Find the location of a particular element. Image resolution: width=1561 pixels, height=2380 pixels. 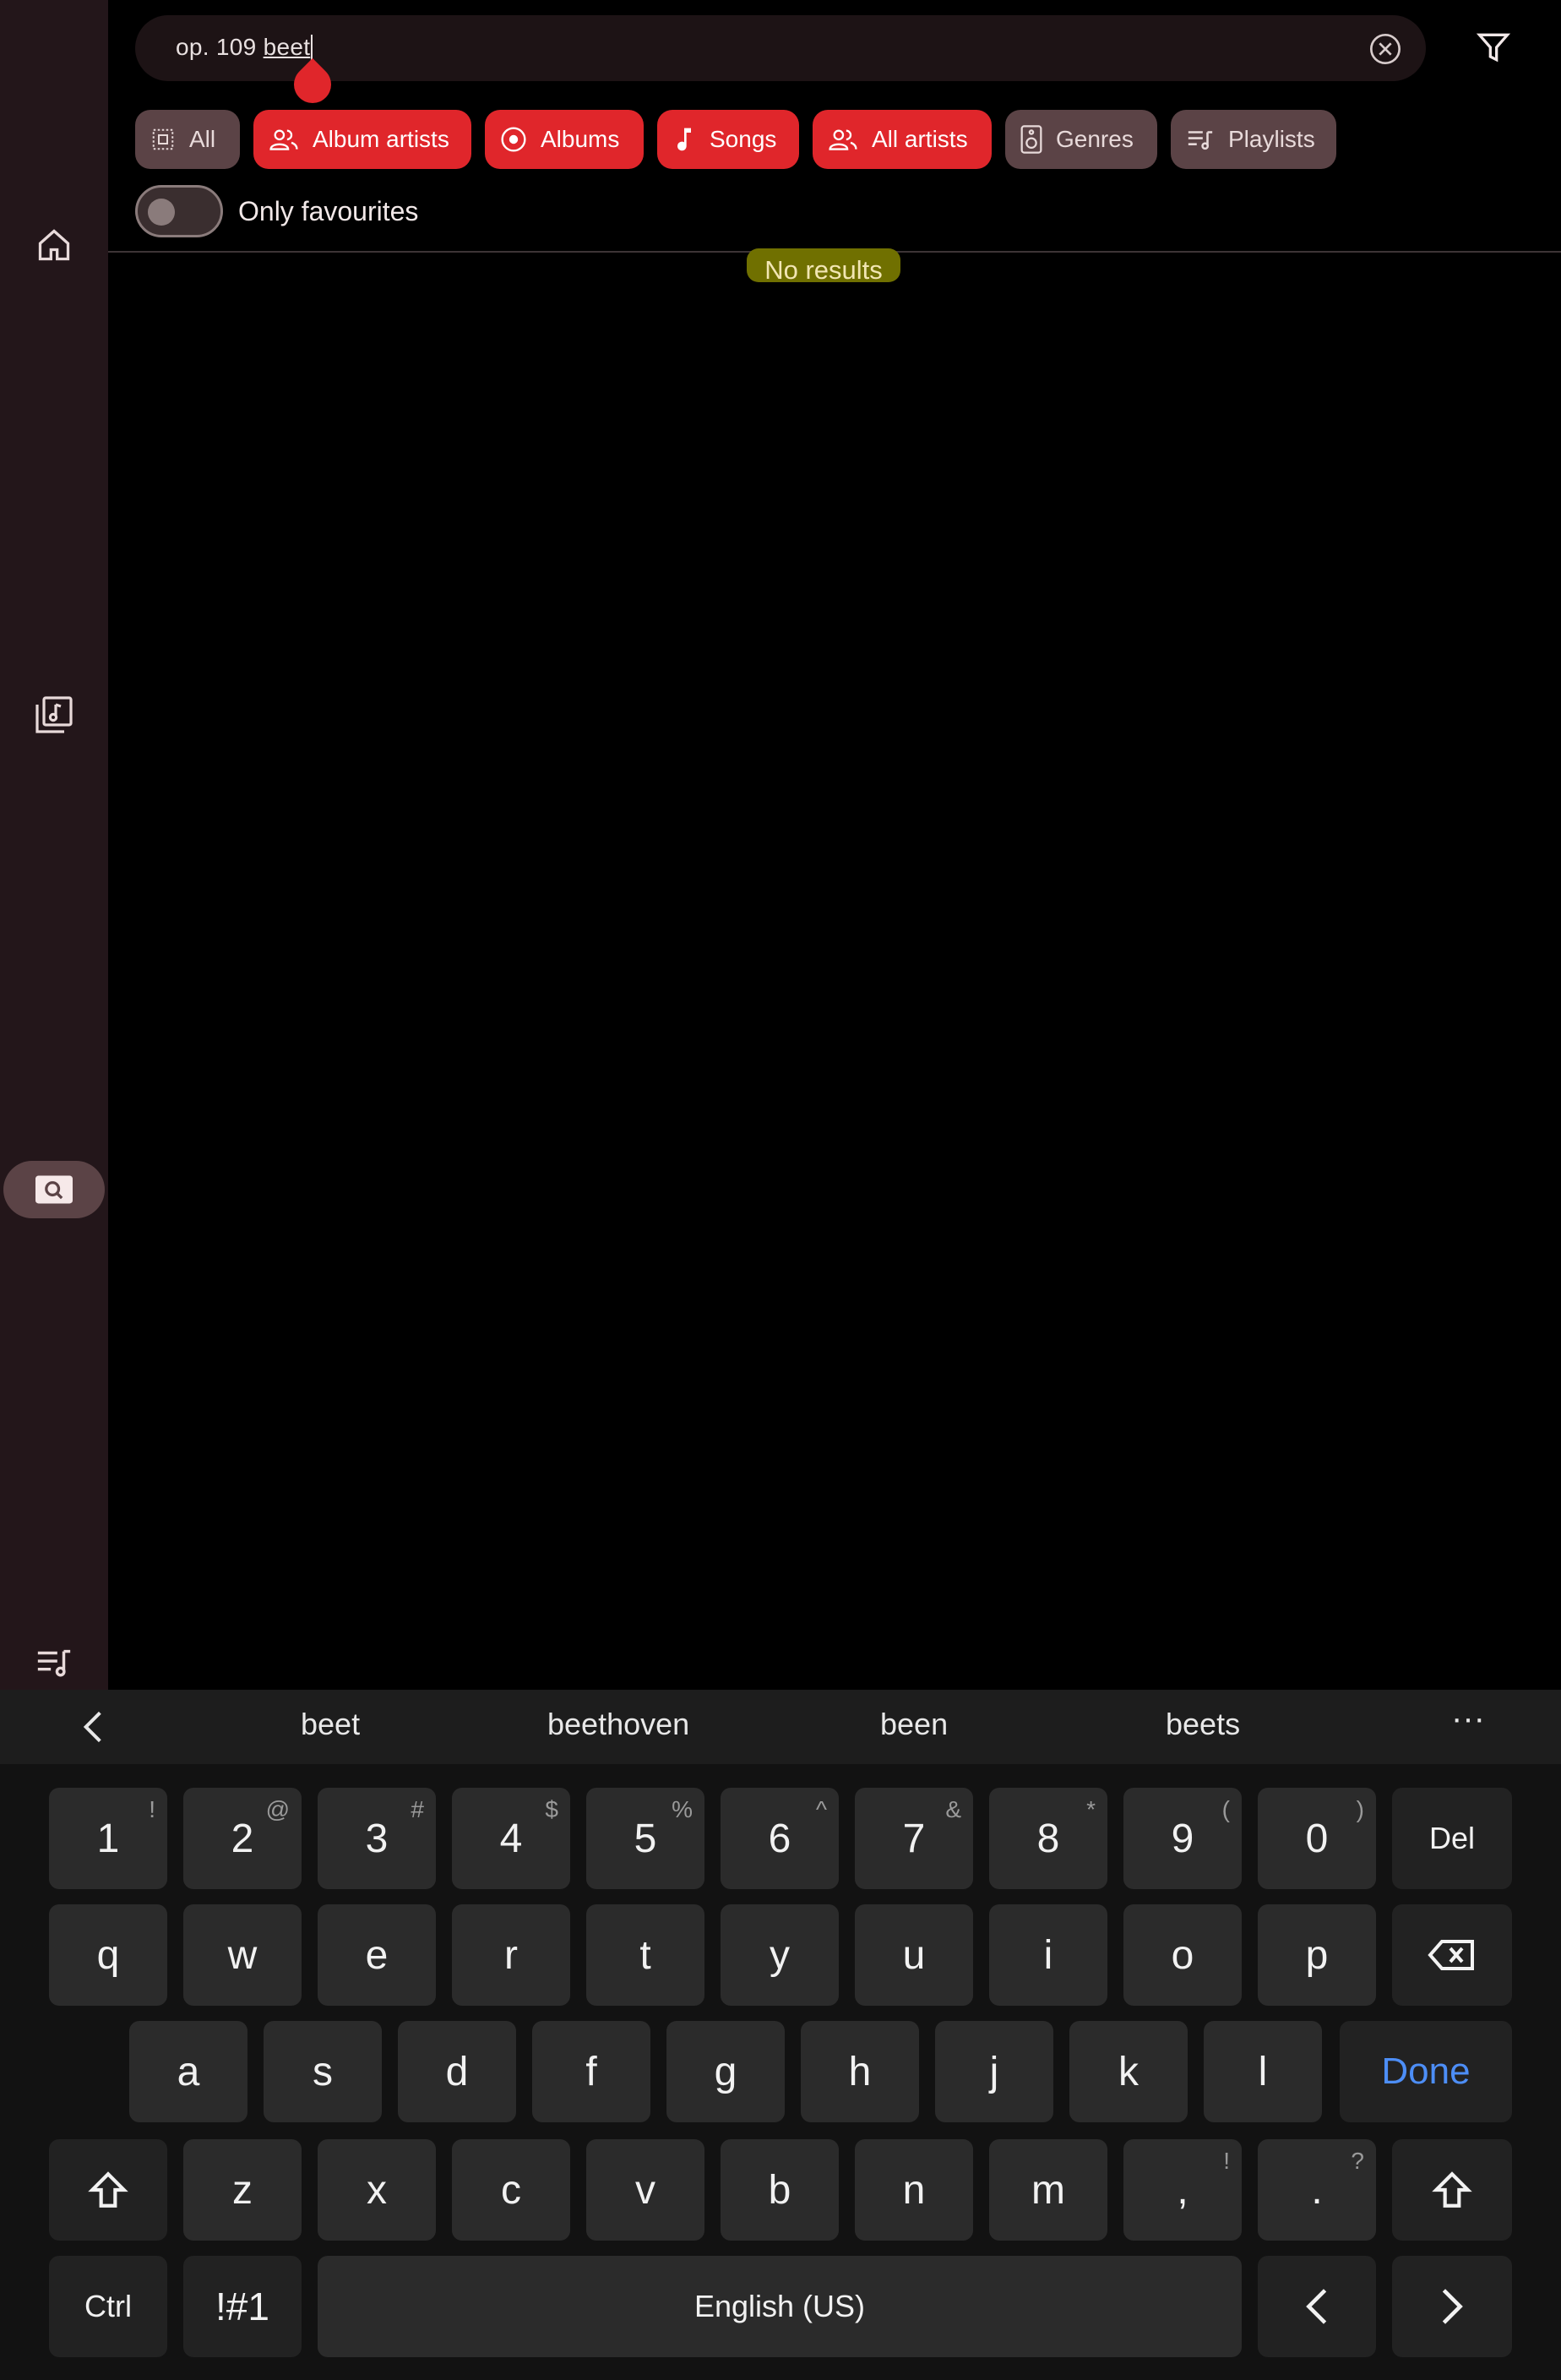

home-button is located at coordinates (54, 245).